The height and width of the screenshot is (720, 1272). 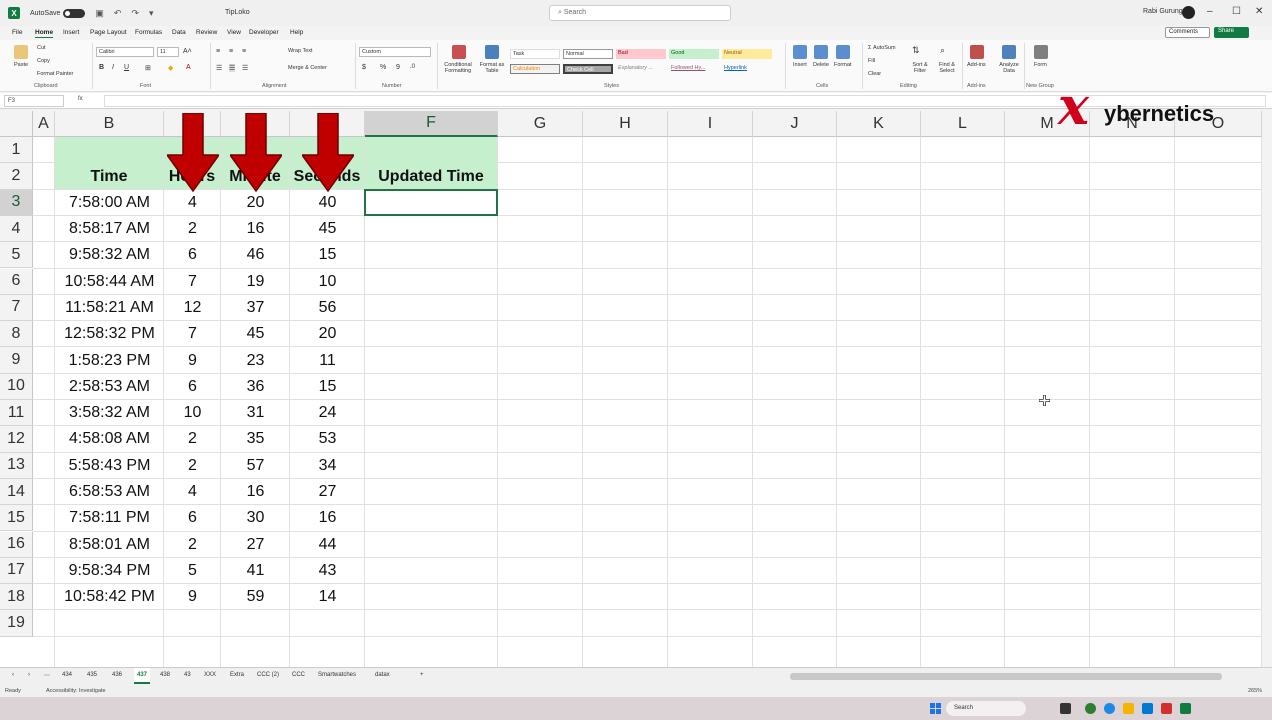 What do you see at coordinates (255, 387) in the screenshot?
I see `data-cell-minute: 36` at bounding box center [255, 387].